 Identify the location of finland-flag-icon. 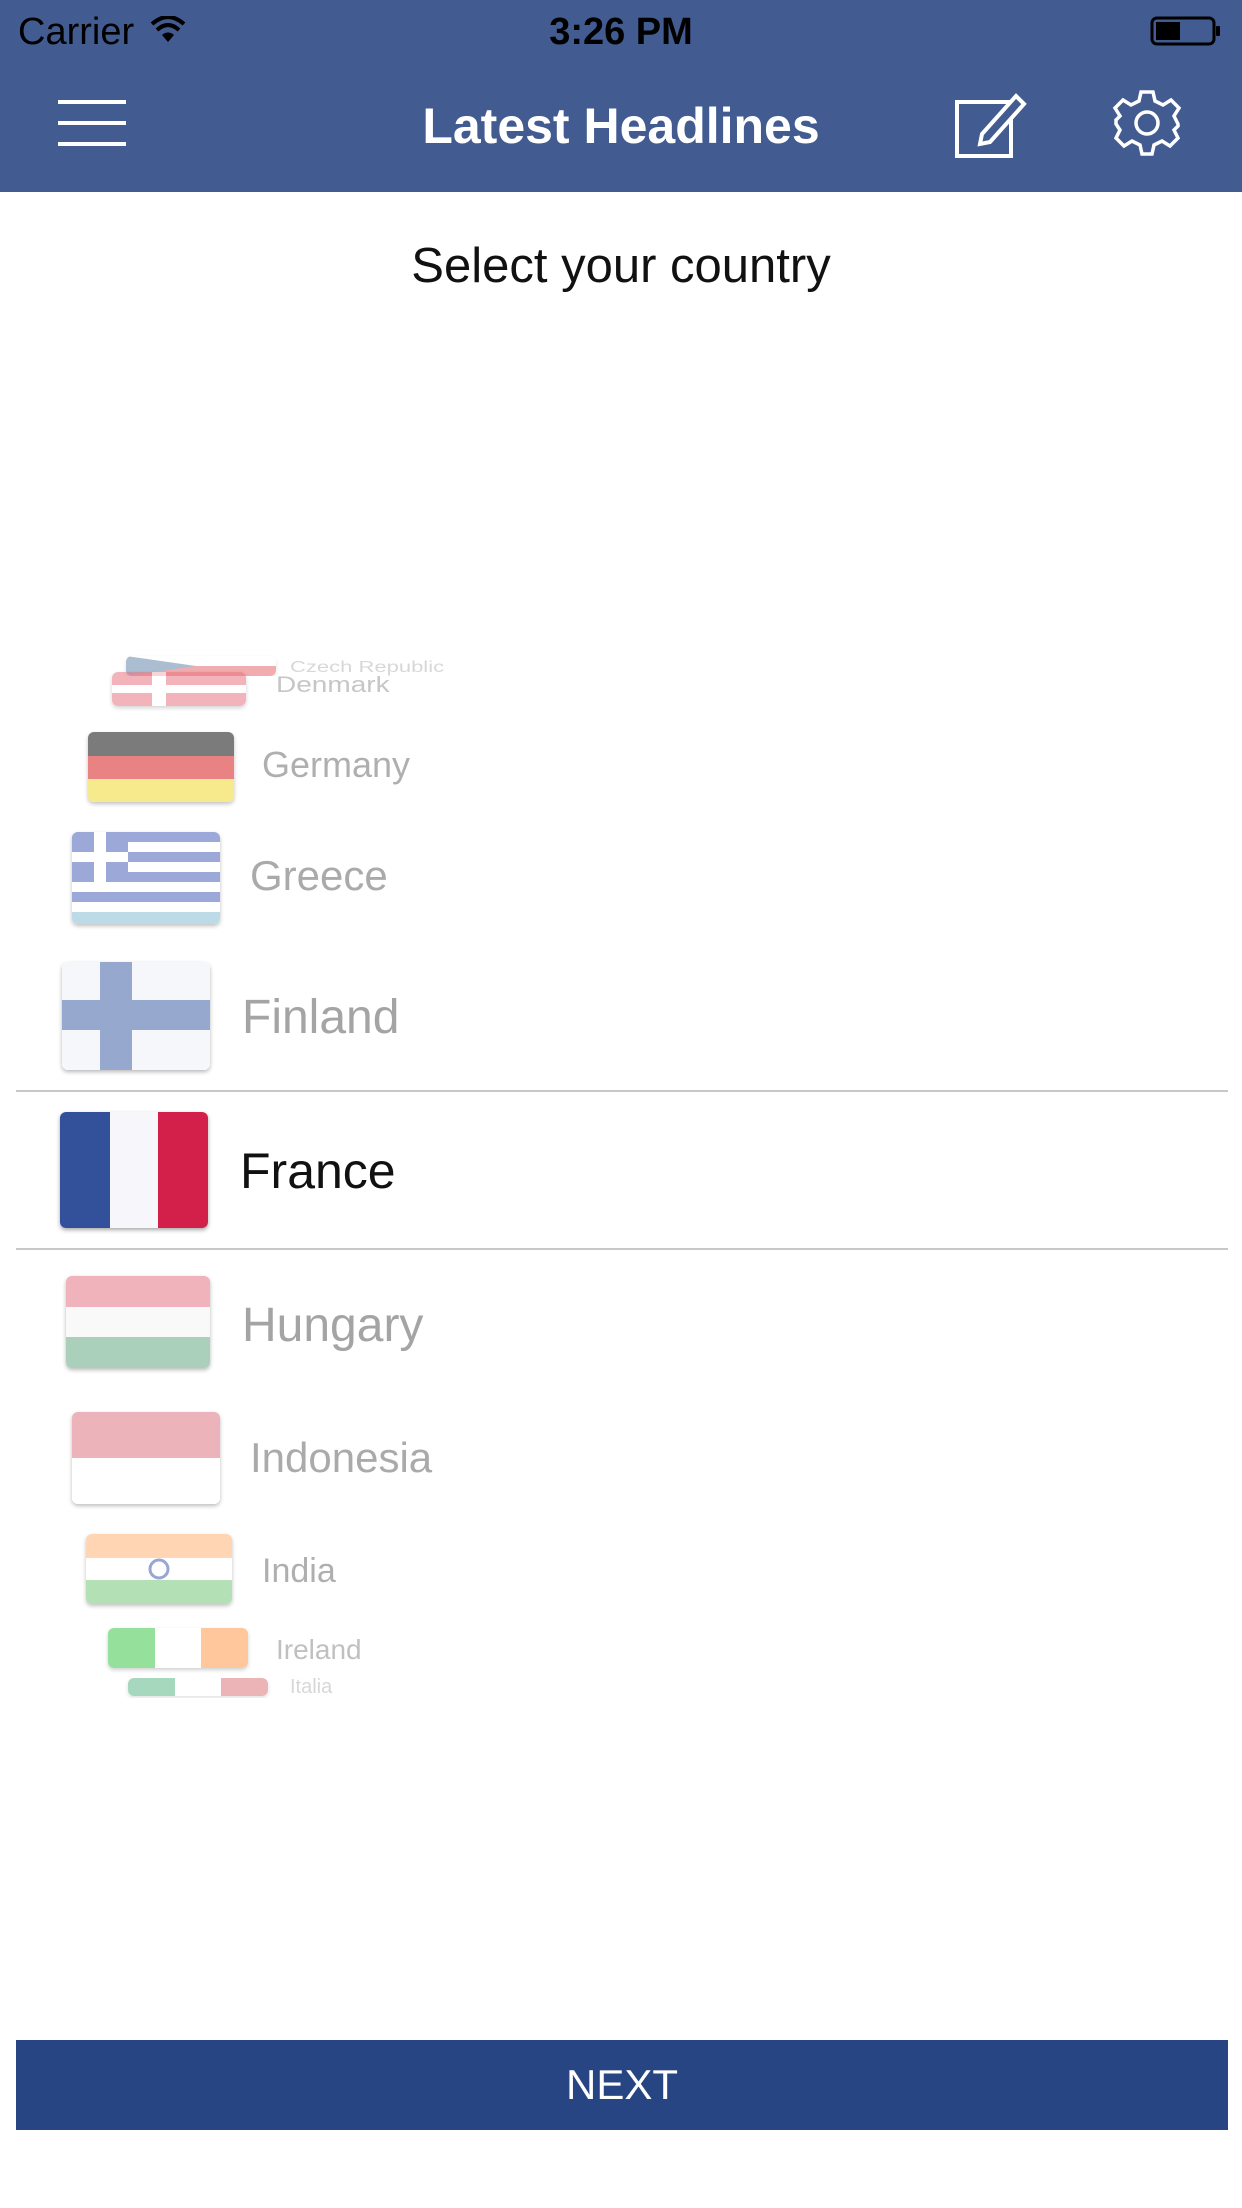
(136, 1016).